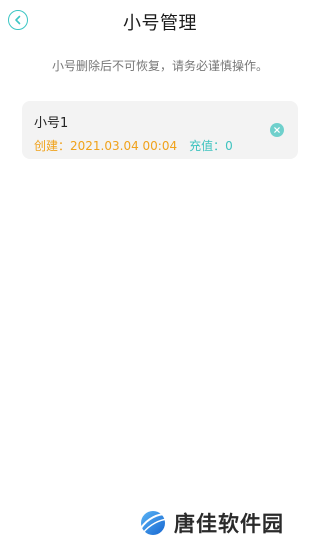  Describe the element at coordinates (229, 524) in the screenshot. I see `watermark-text: 唐佳软件园` at that location.